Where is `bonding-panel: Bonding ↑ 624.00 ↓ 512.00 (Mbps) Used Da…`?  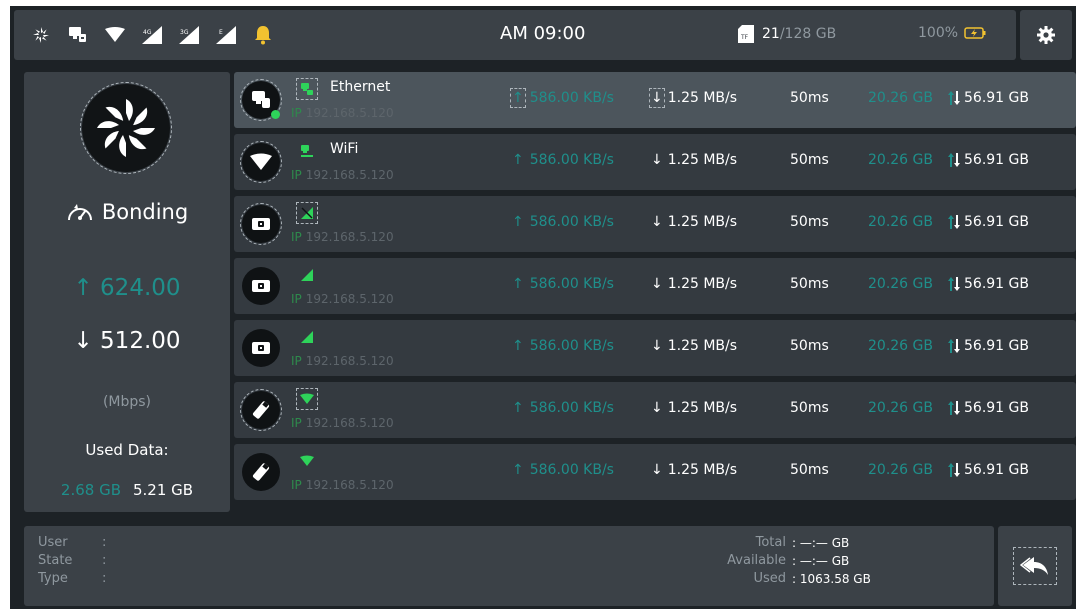
bonding-panel: Bonding ↑ 624.00 ↓ 512.00 (Mbps) Used Da… is located at coordinates (127, 292).